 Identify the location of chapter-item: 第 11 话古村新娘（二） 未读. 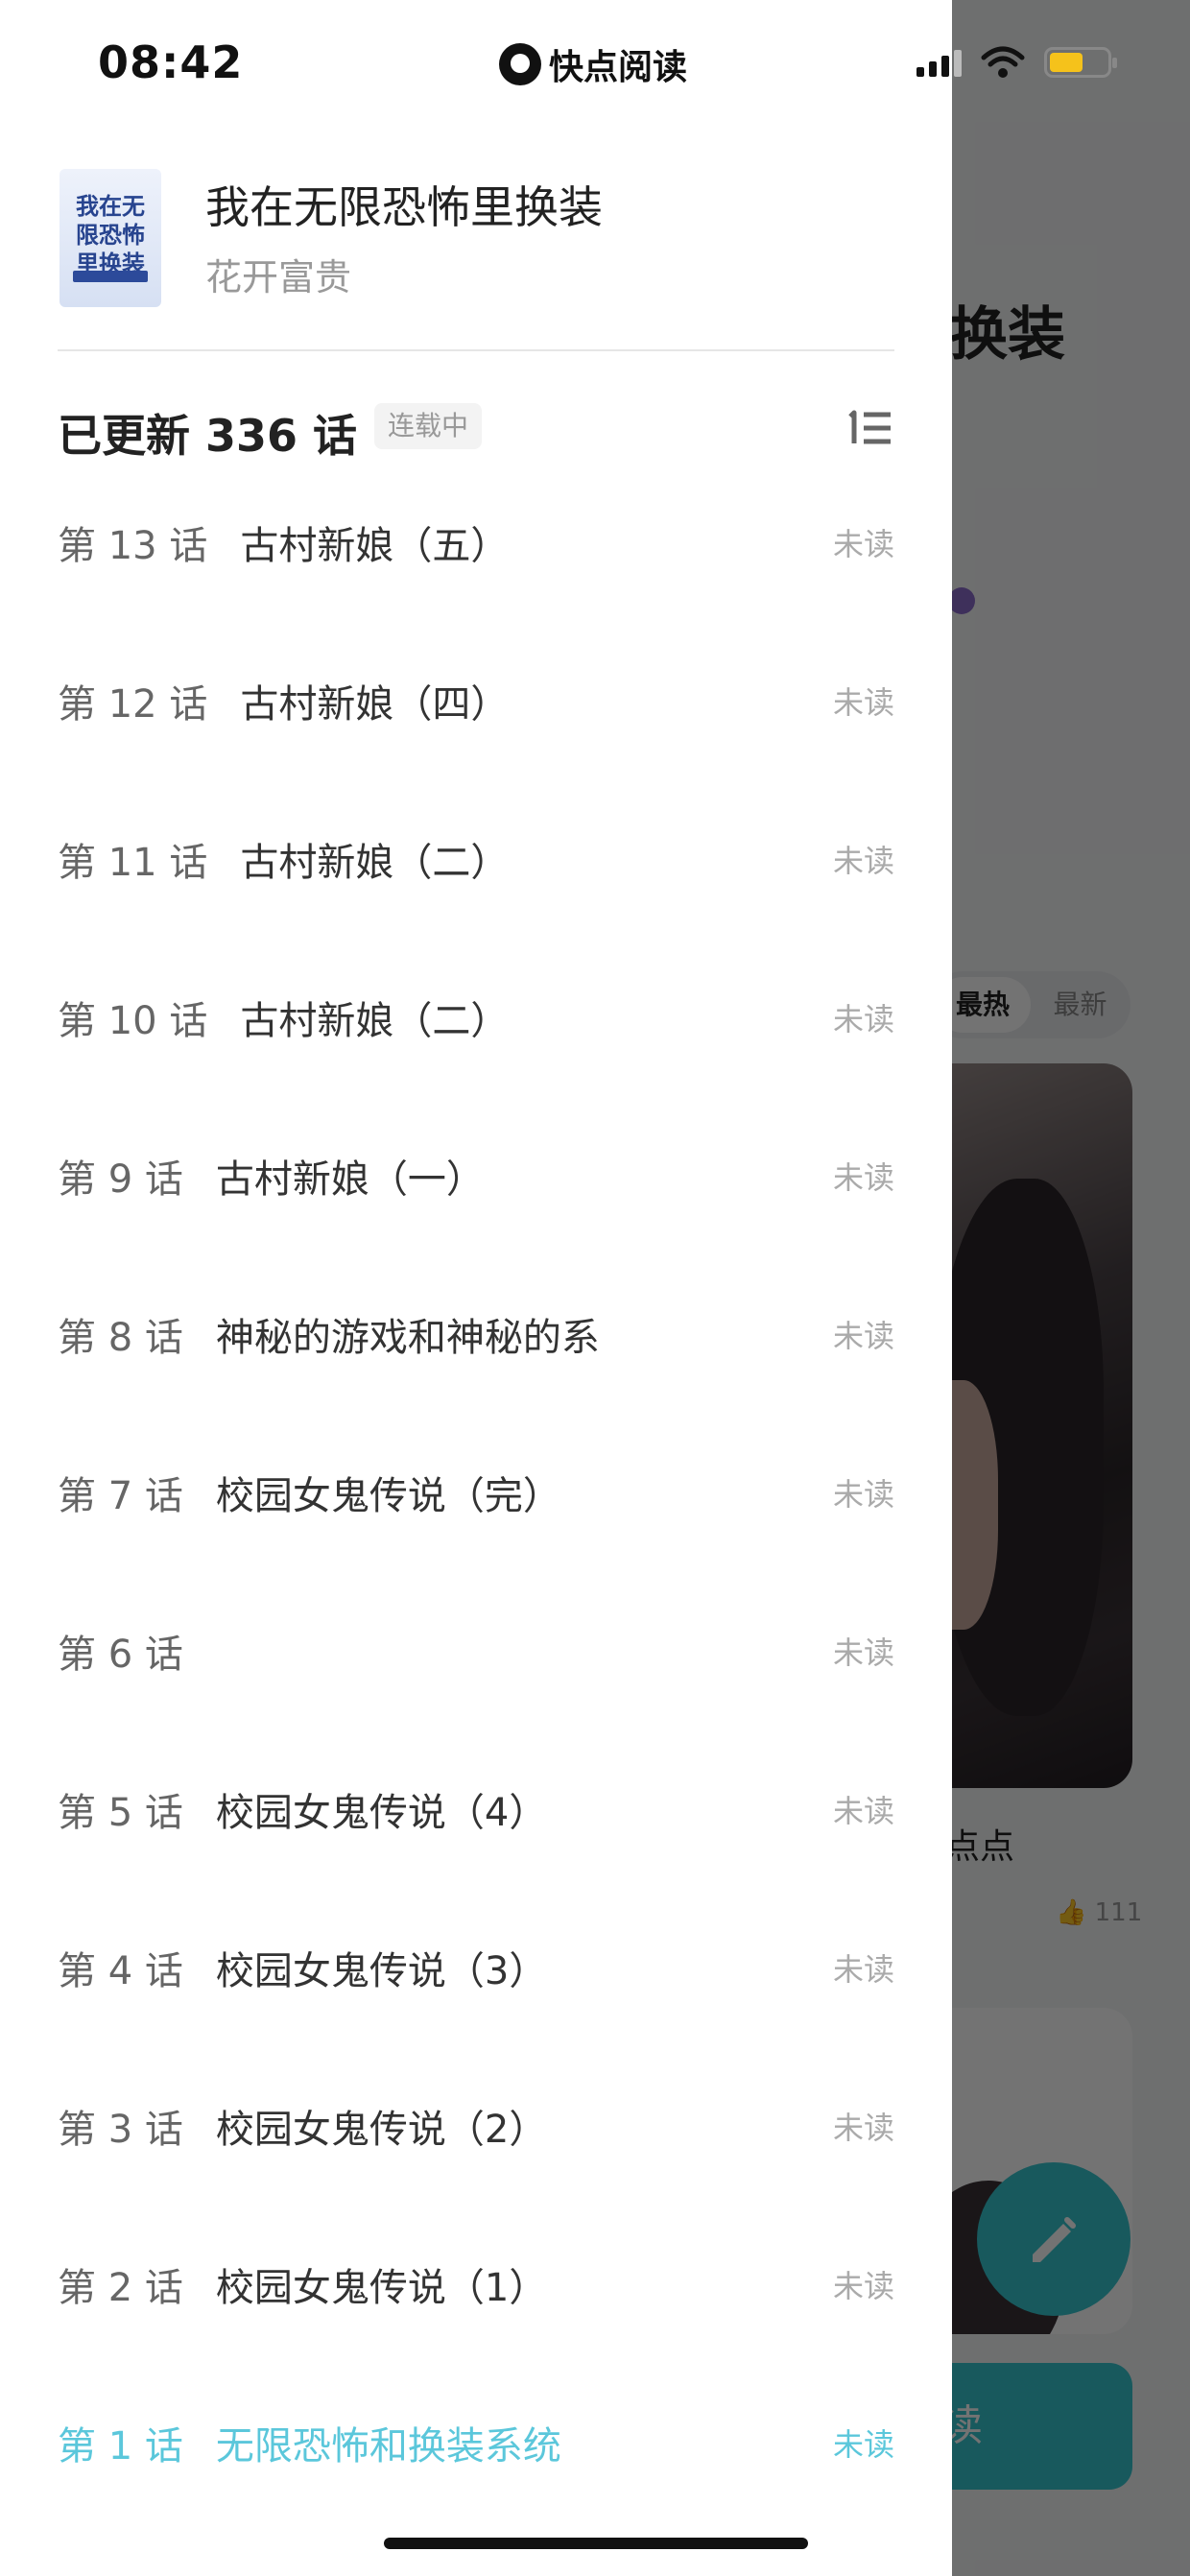
(476, 859).